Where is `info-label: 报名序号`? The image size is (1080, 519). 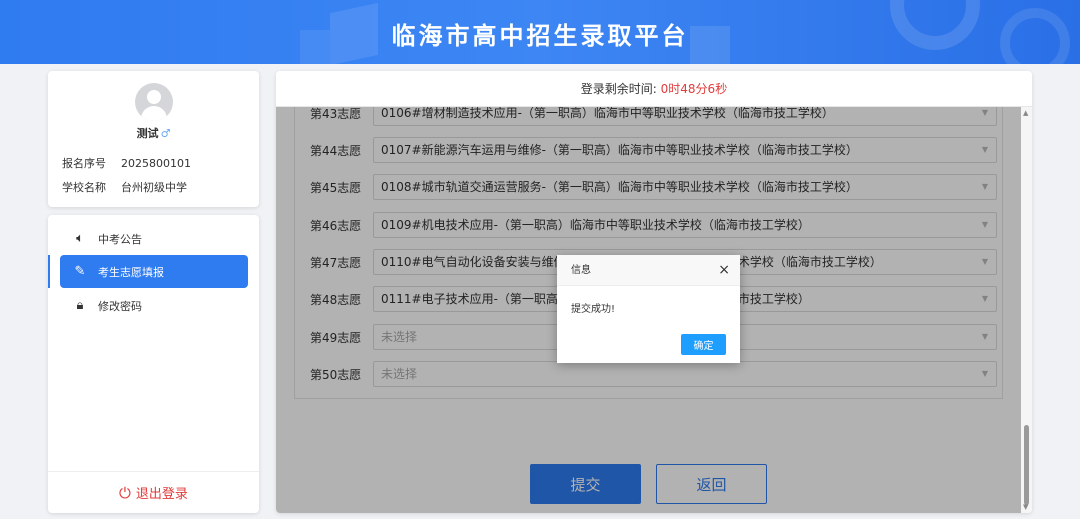
info-label: 报名序号 is located at coordinates (84, 163).